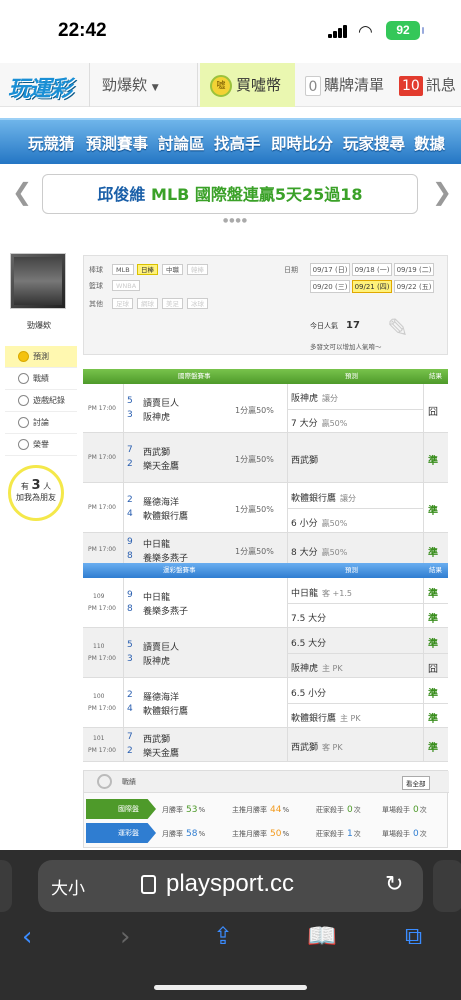 Image resolution: width=461 pixels, height=1000 pixels. What do you see at coordinates (38, 281) in the screenshot?
I see `avatar` at bounding box center [38, 281].